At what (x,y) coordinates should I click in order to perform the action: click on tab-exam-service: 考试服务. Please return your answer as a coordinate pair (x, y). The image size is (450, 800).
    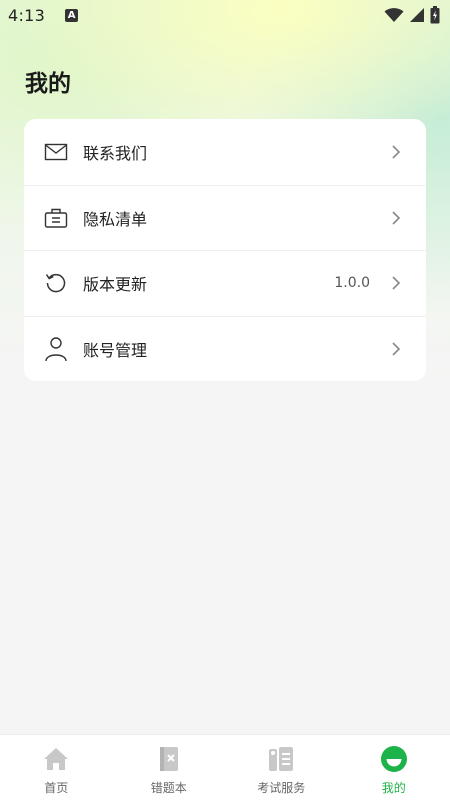
    Looking at the image, I should click on (281, 767).